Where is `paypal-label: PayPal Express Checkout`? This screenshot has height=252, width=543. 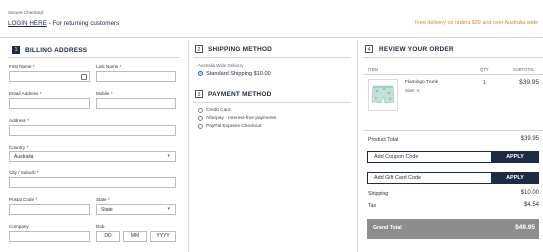 paypal-label: PayPal Express Checkout is located at coordinates (233, 126).